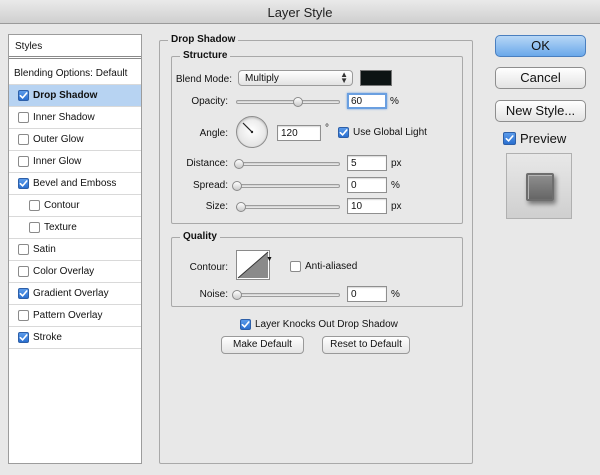 The image size is (600, 475). Describe the element at coordinates (288, 207) in the screenshot. I see `size-slider` at that location.